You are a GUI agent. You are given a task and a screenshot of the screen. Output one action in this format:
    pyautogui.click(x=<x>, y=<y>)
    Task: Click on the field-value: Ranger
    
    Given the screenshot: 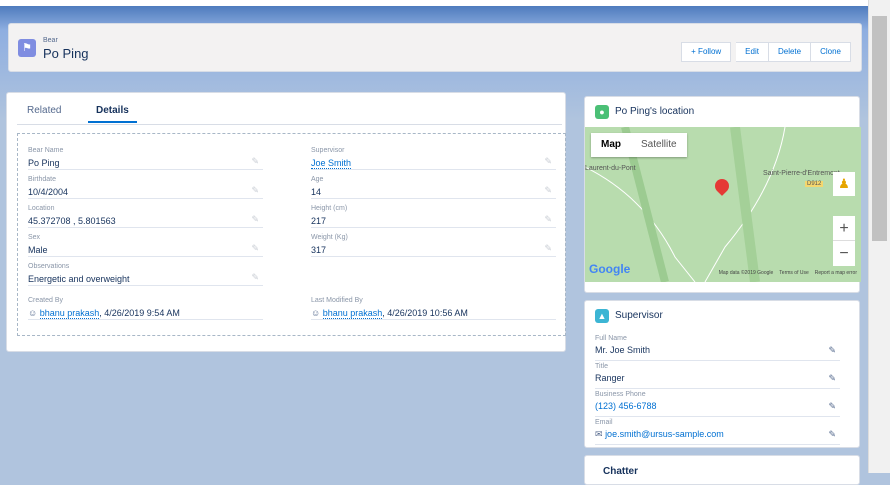 What is the action you would take?
    pyautogui.click(x=610, y=378)
    